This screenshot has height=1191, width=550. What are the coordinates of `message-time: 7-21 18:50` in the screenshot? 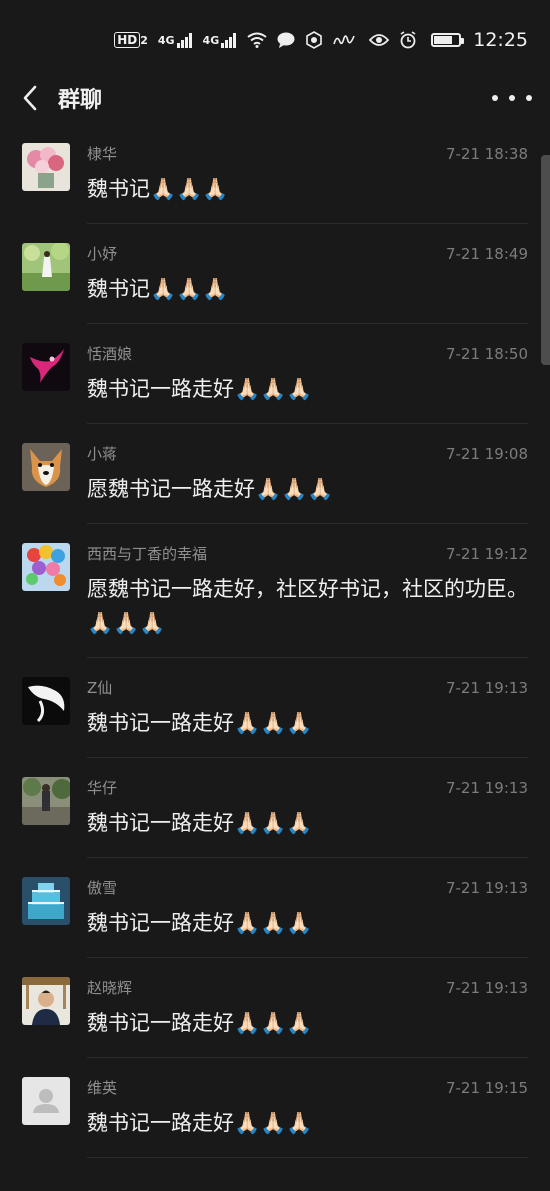 It's located at (486, 354).